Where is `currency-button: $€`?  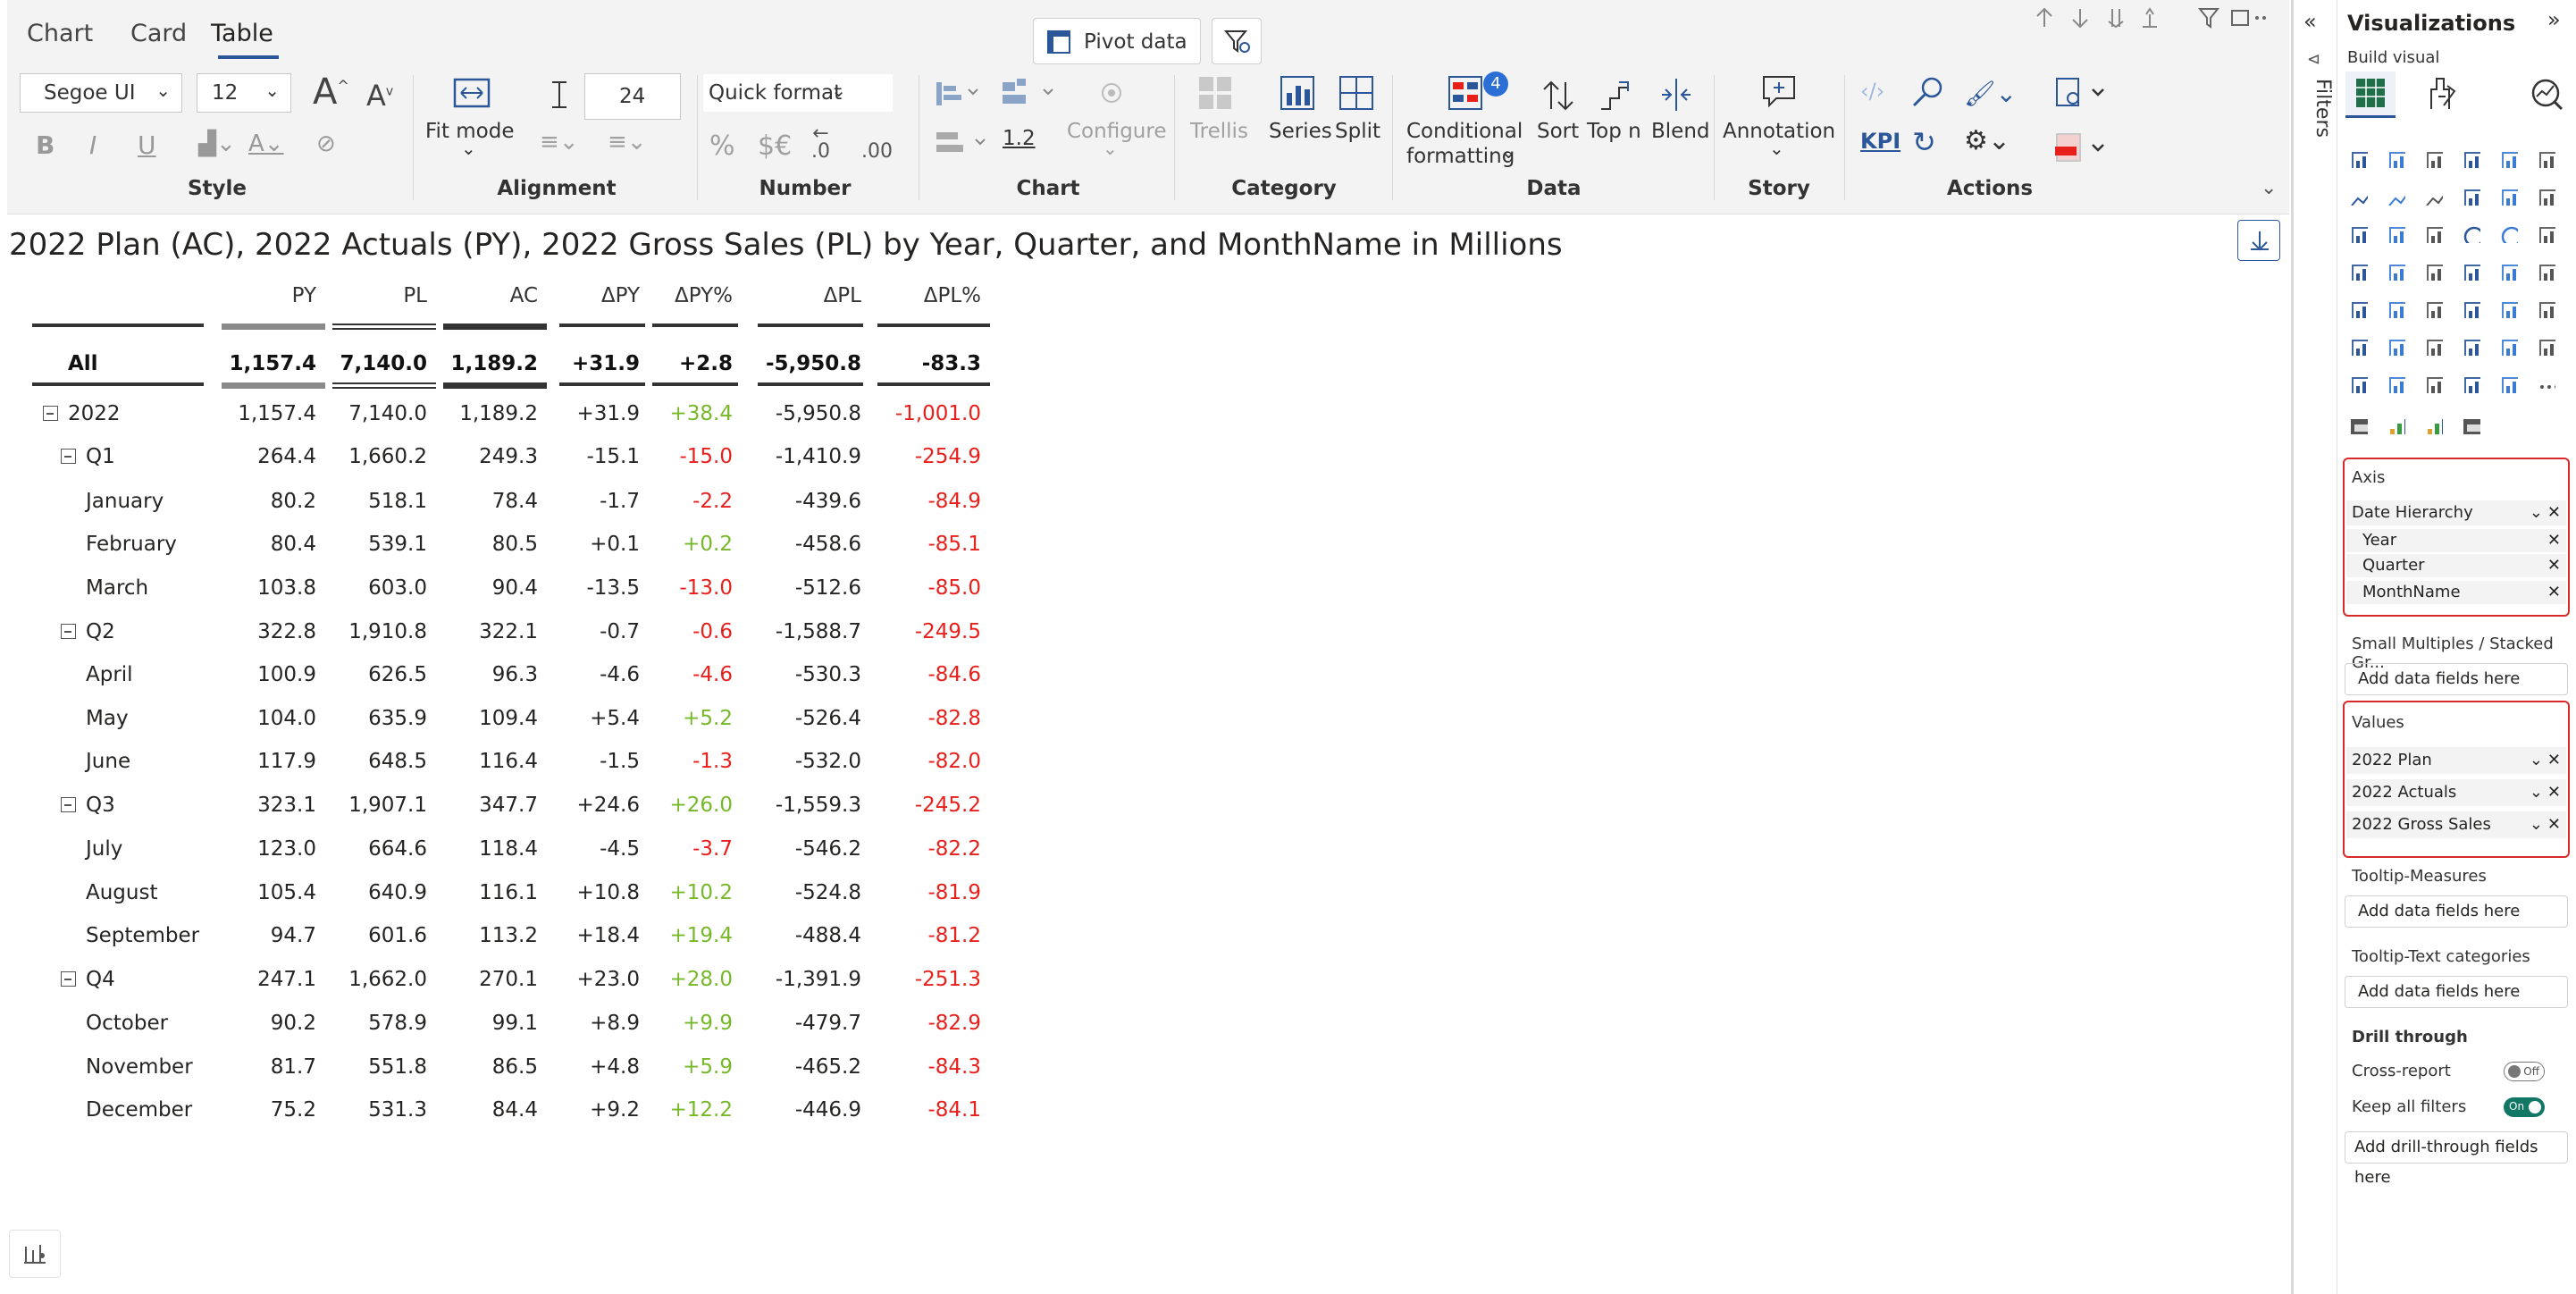
currency-button: $€ is located at coordinates (775, 146).